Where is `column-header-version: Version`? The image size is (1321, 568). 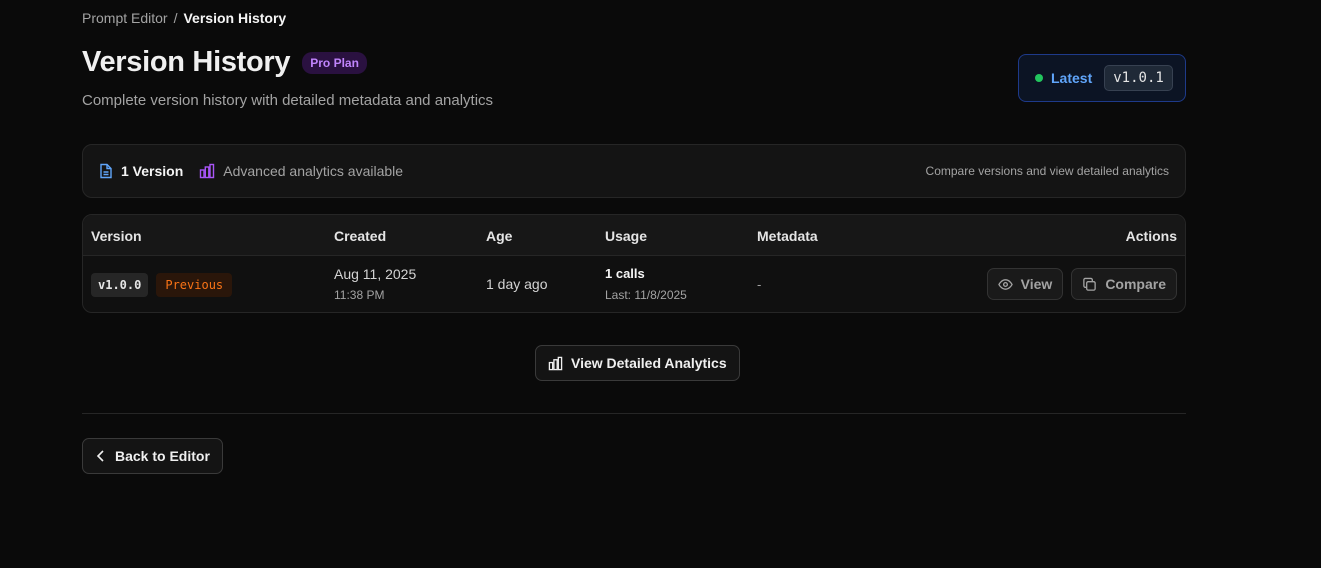 column-header-version: Version is located at coordinates (116, 236).